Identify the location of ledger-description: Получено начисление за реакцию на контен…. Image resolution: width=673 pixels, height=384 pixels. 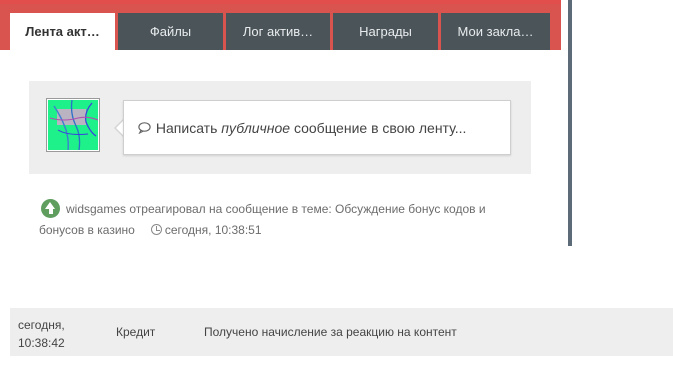
(330, 332).